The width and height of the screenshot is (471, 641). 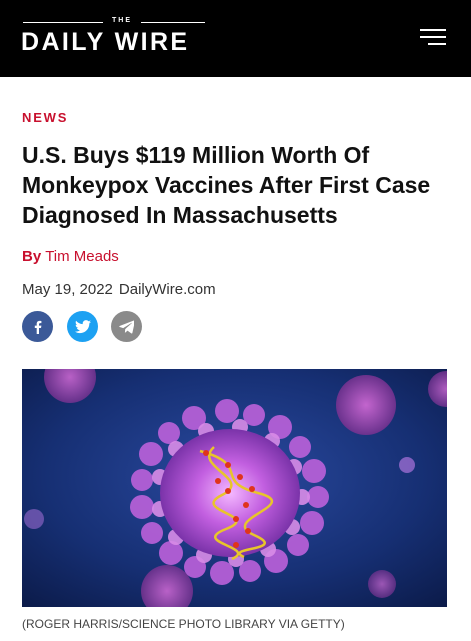 What do you see at coordinates (105, 42) in the screenshot?
I see `logo-wordmark: DAILY WIRE` at bounding box center [105, 42].